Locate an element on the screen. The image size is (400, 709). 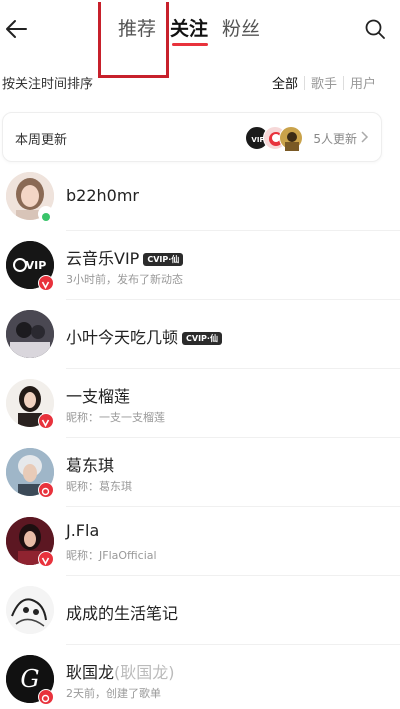
user-subtitle: 2天前，创建了歌单 is located at coordinates (113, 693).